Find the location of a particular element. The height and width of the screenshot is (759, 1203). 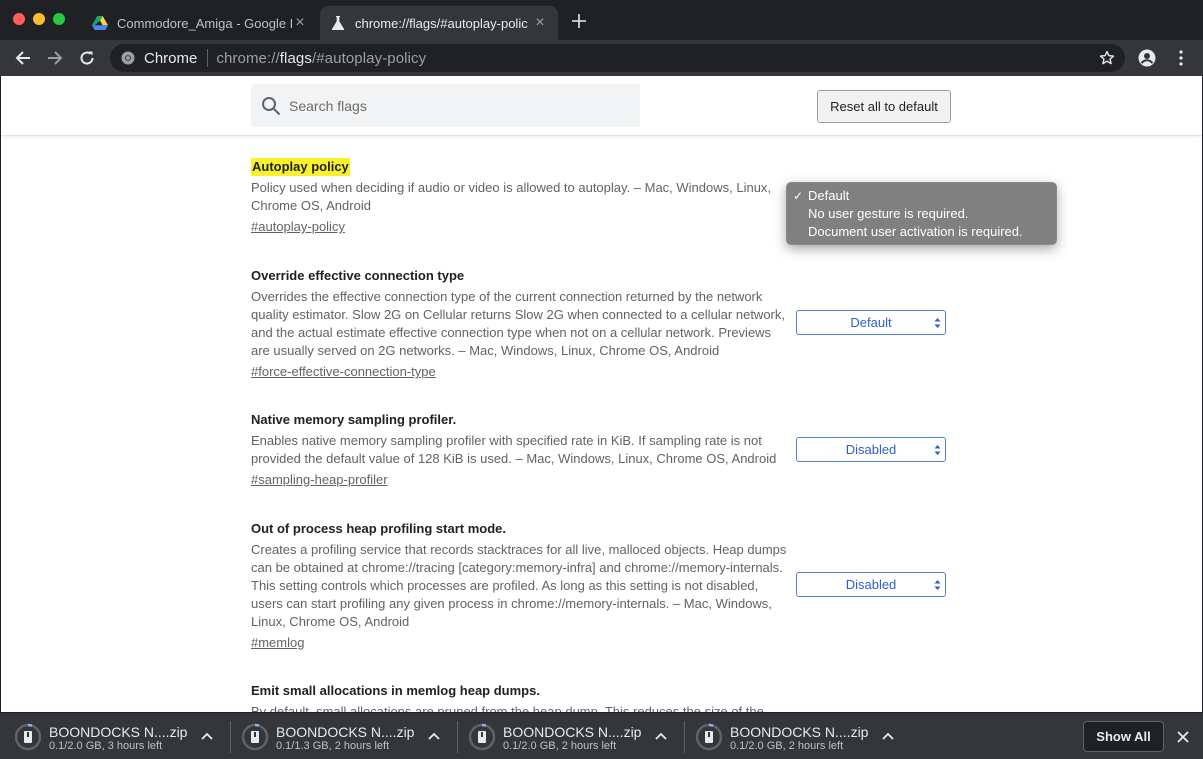

memlog-select: Disabled is located at coordinates (871, 584).